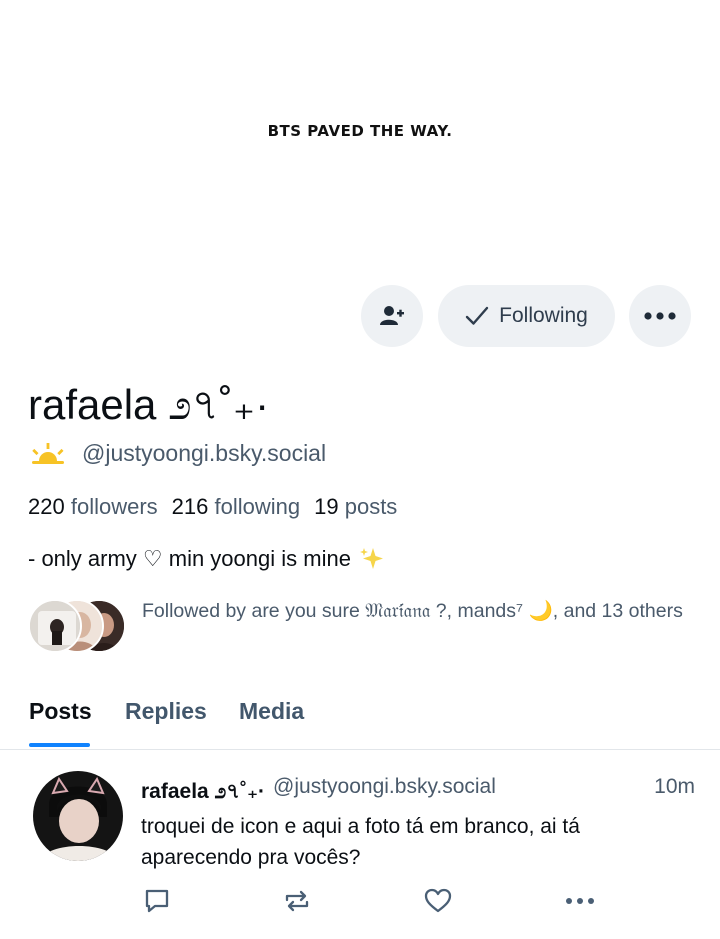  I want to click on reply-icon, so click(157, 901).